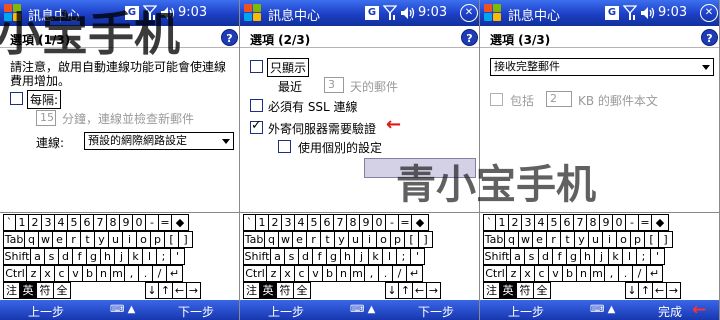  What do you see at coordinates (100, 222) in the screenshot?
I see `key-7: 7` at bounding box center [100, 222].